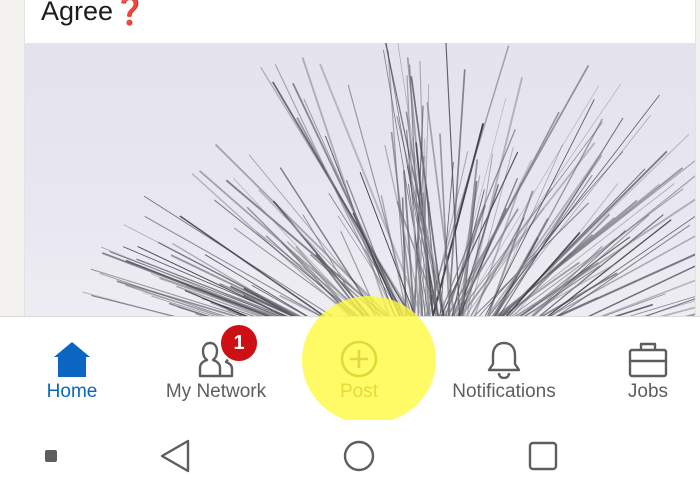 The width and height of the screenshot is (700, 497). I want to click on nav-label-home: Home, so click(72, 391).